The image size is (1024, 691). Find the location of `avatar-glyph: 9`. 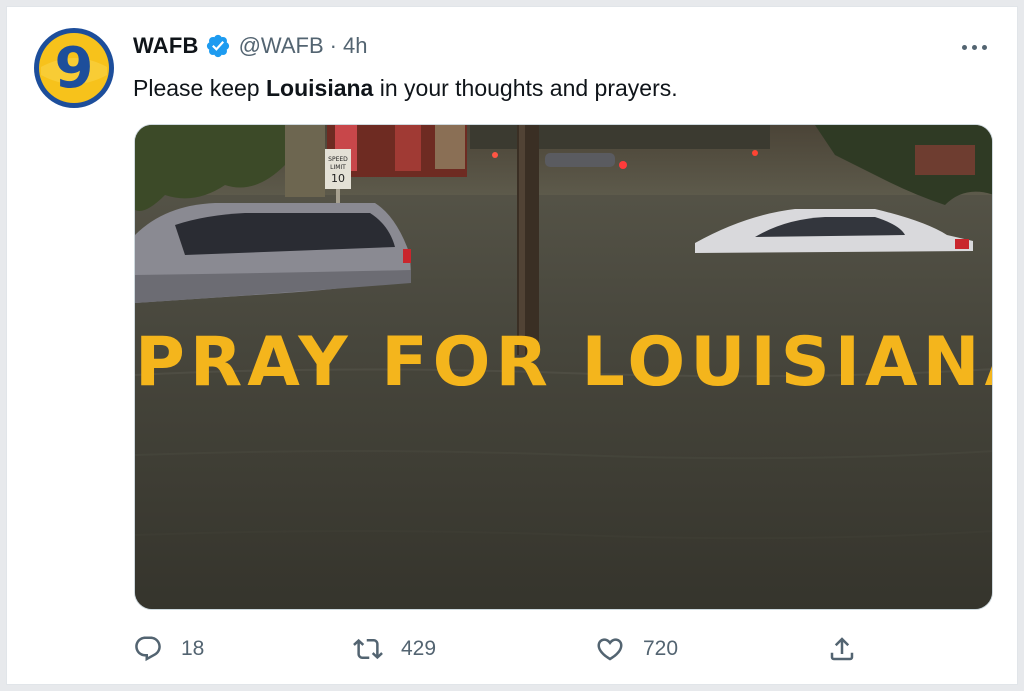

avatar-glyph: 9 is located at coordinates (74, 68).